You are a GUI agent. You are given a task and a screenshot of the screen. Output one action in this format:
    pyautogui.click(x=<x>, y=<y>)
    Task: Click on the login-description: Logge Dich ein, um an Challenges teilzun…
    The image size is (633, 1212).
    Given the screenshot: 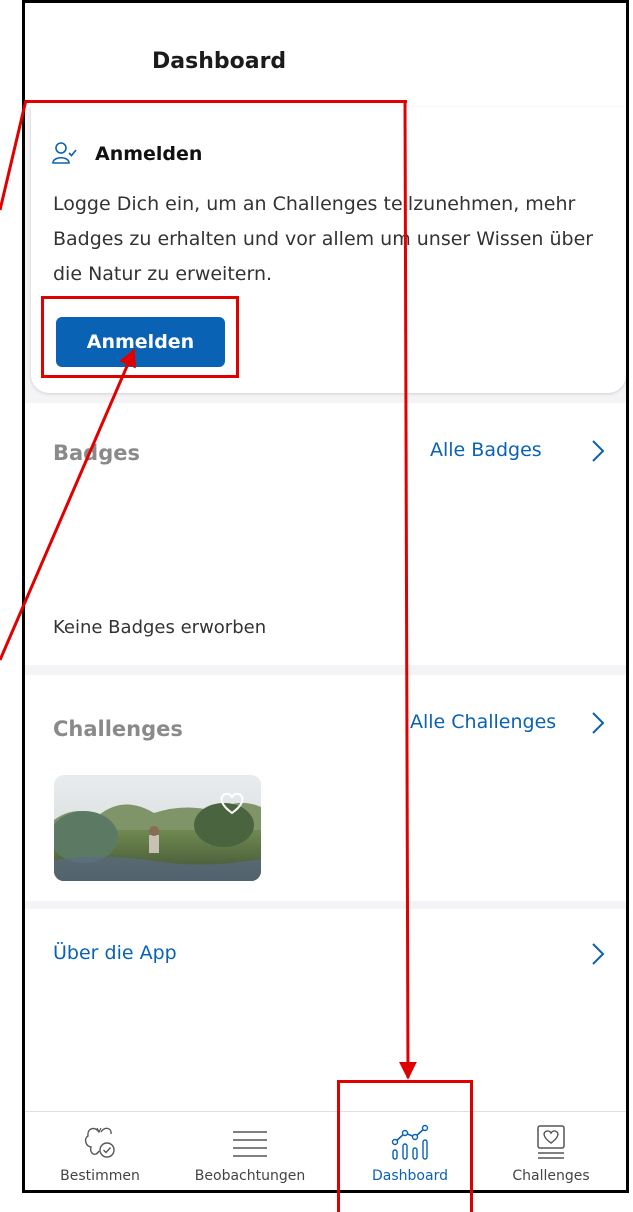 What is the action you would take?
    pyautogui.click(x=323, y=239)
    